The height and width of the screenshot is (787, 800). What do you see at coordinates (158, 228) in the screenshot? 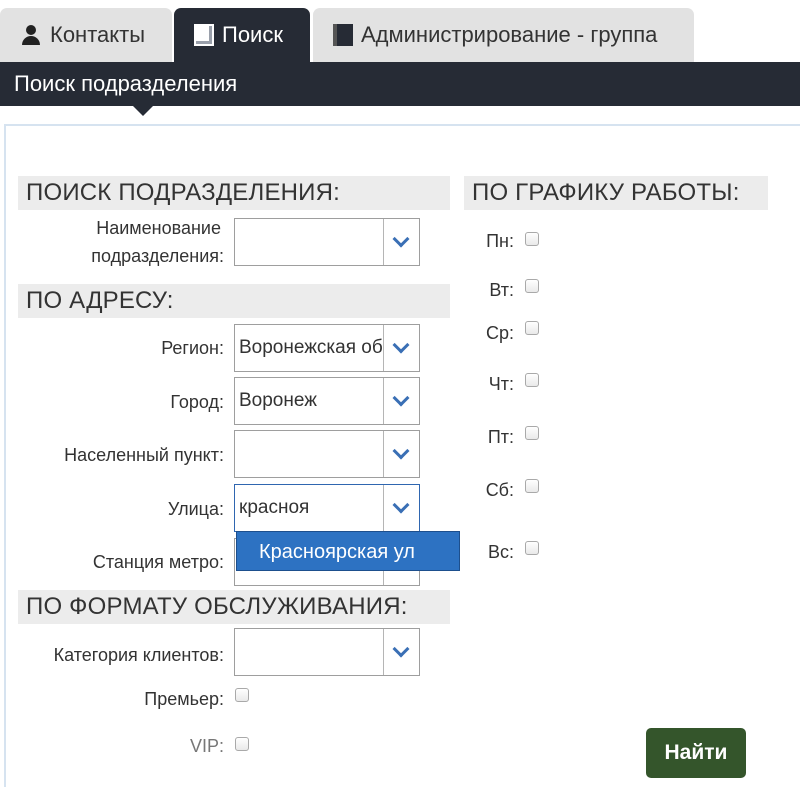
I see `unit-name-label-line1: Наименование` at bounding box center [158, 228].